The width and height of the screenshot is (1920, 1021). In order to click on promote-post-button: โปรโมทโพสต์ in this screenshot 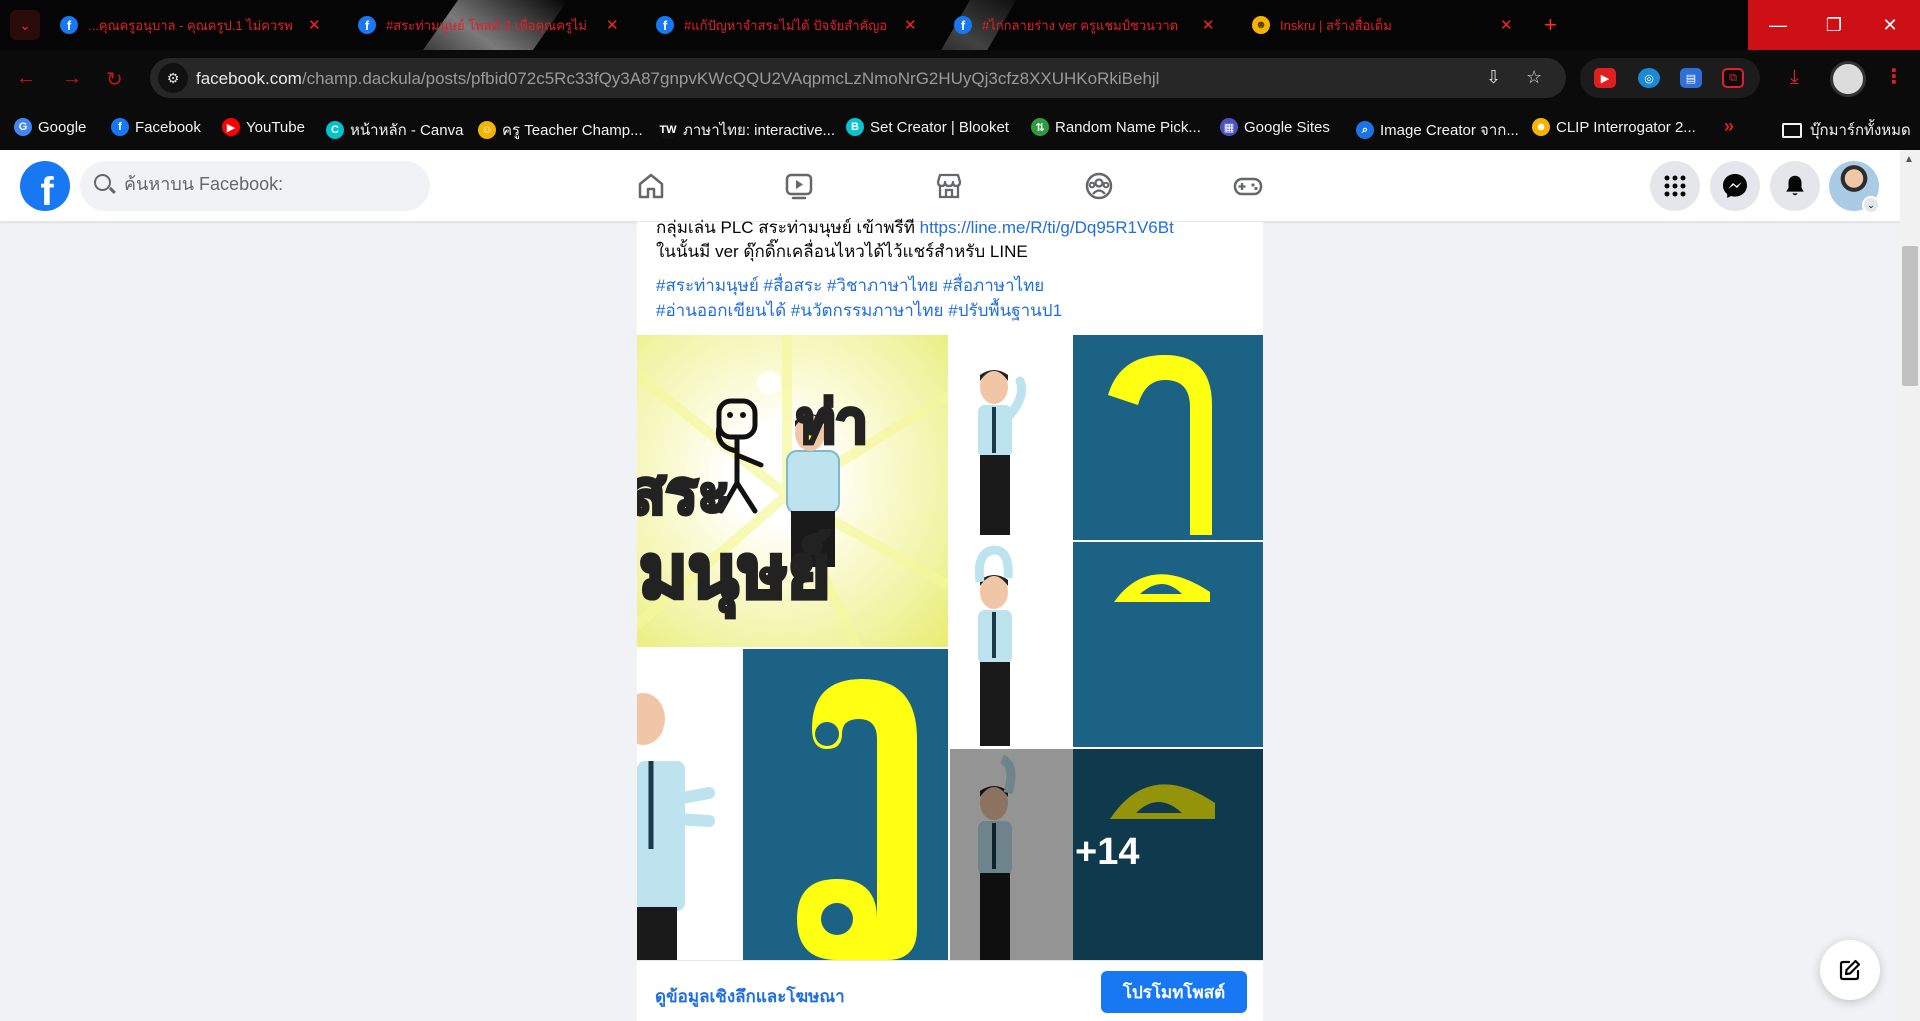, I will do `click(1174, 992)`.